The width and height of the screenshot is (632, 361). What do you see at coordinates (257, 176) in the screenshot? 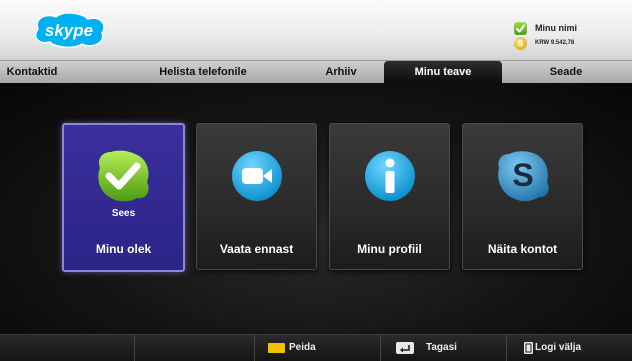
I see `video-camera-icon` at bounding box center [257, 176].